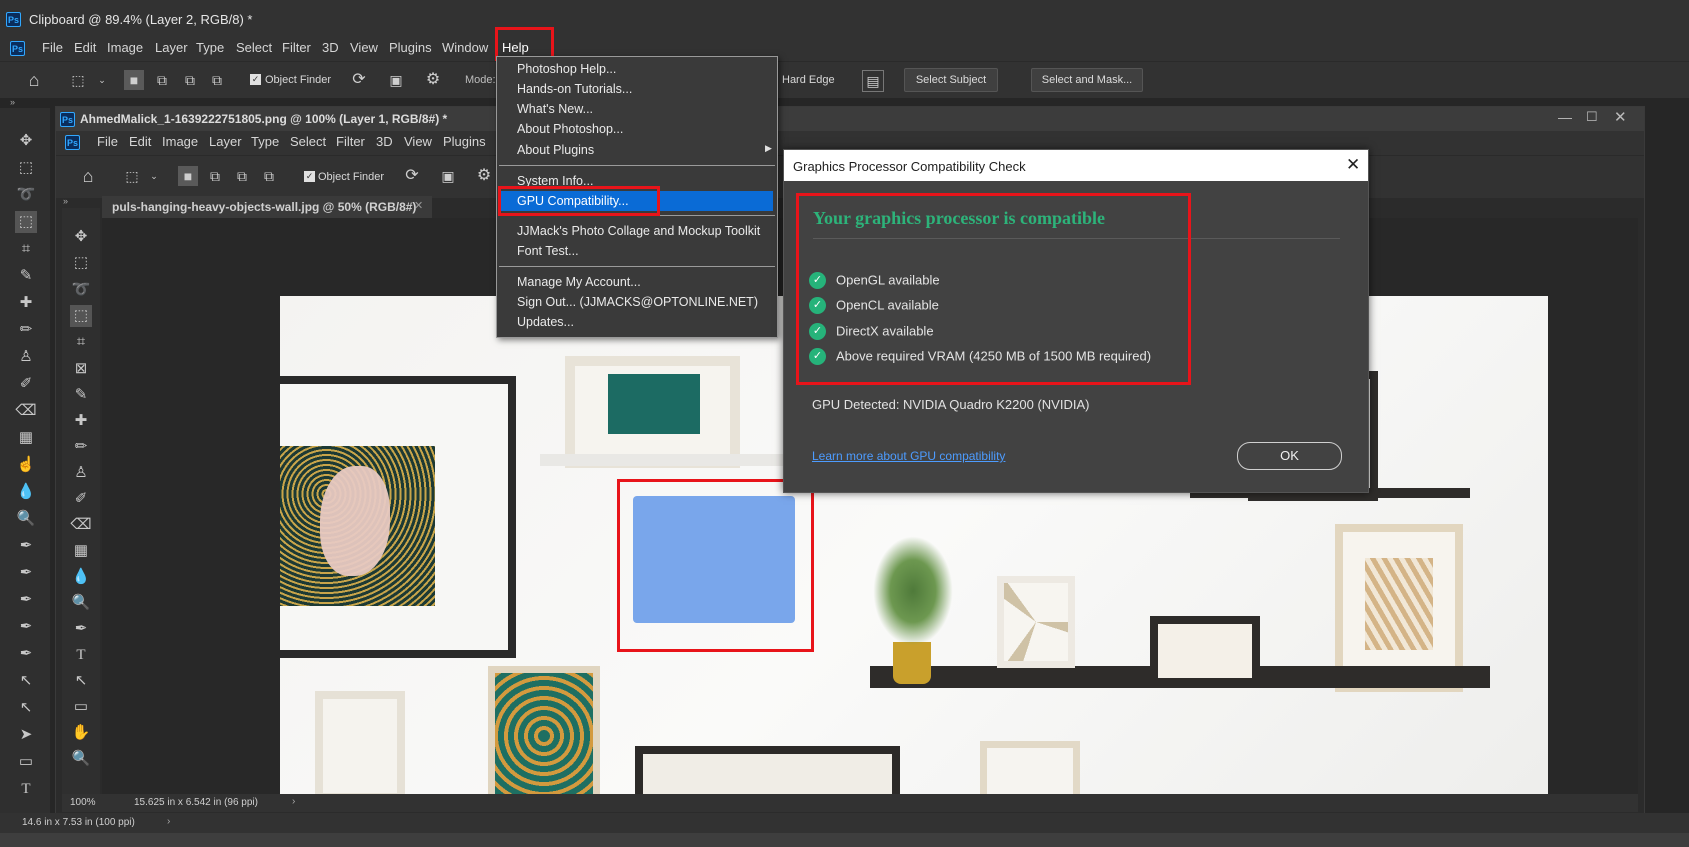 This screenshot has height=847, width=1689. What do you see at coordinates (396, 80) in the screenshot?
I see `show-all-objects-icon: ▣` at bounding box center [396, 80].